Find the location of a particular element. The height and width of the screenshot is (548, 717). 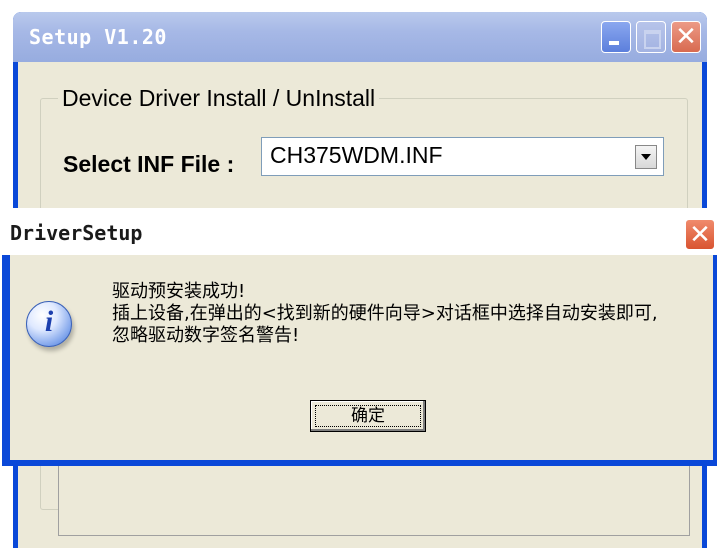

dialog-titlebar: DriverSetup ✕ is located at coordinates (359, 231).